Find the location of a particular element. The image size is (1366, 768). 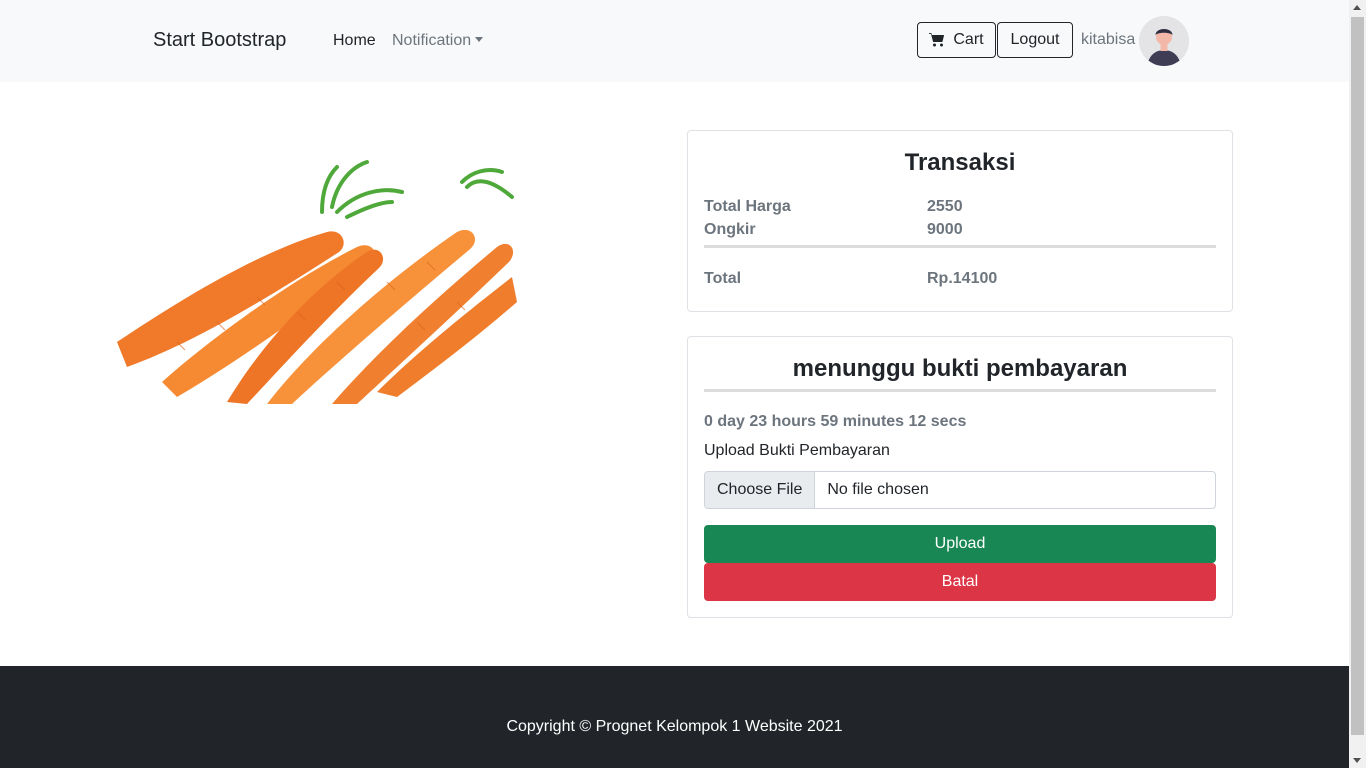

scroll-thumb is located at coordinates (1357, 376).